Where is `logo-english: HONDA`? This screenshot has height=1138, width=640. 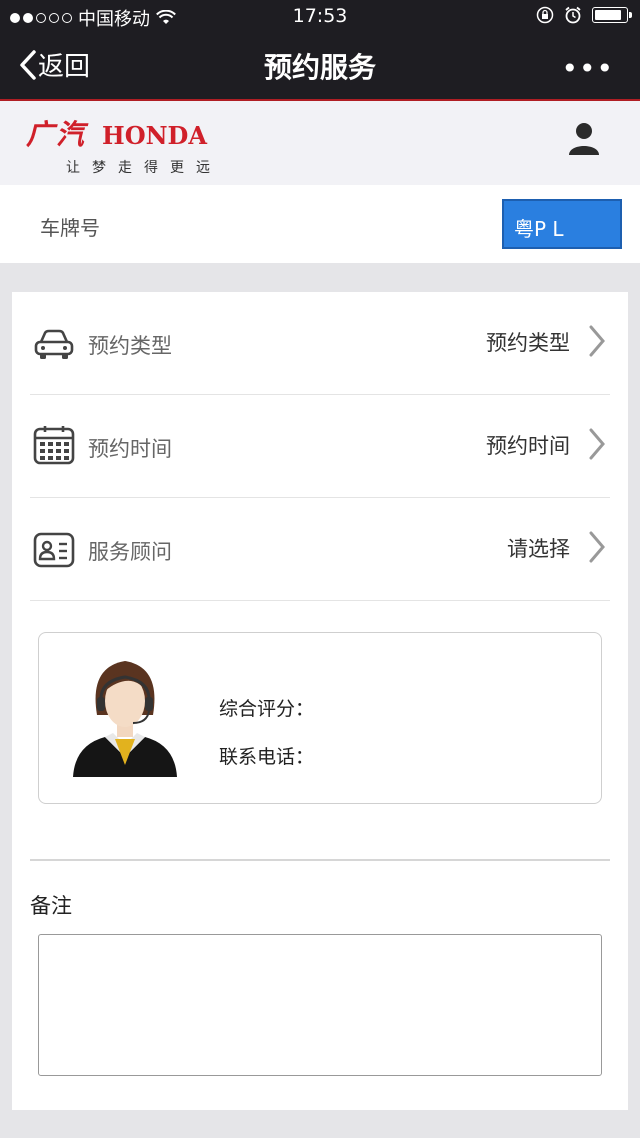
logo-english: HONDA is located at coordinates (154, 135).